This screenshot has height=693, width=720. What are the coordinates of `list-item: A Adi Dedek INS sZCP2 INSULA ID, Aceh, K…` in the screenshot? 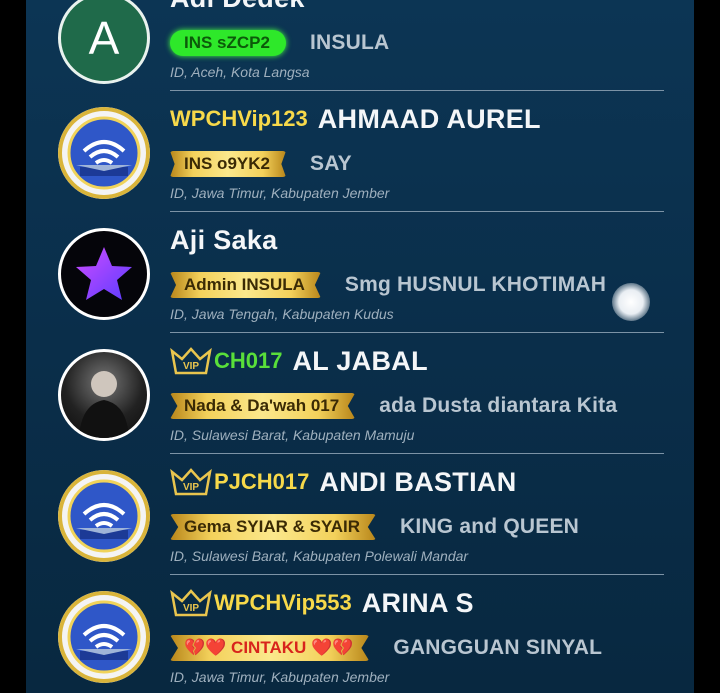 It's located at (360, 48).